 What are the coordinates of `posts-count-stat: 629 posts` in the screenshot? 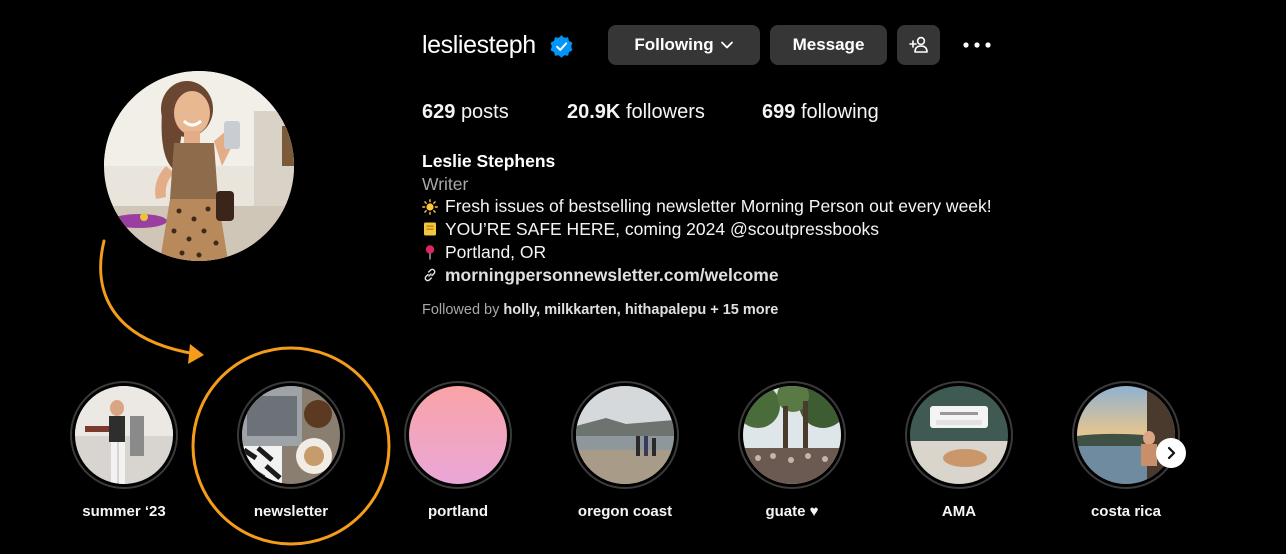 It's located at (465, 112).